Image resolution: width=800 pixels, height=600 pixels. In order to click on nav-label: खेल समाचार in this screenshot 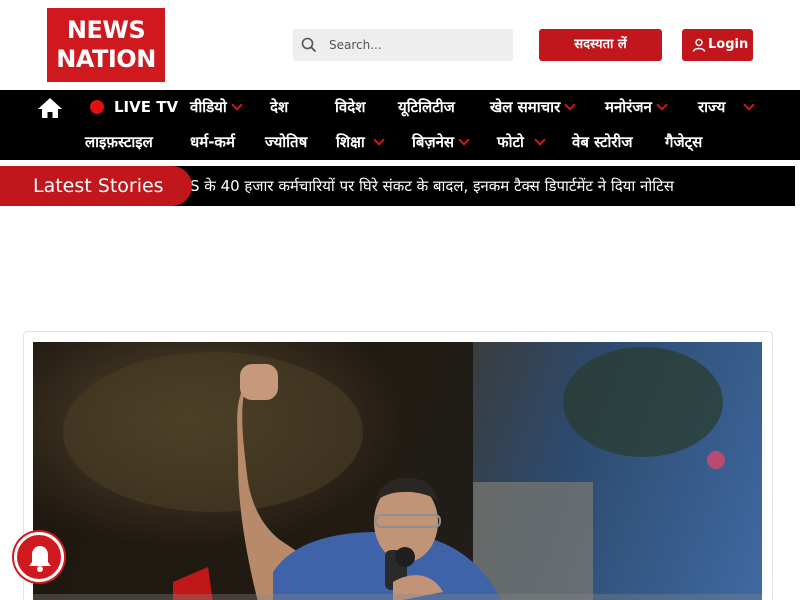, I will do `click(525, 107)`.